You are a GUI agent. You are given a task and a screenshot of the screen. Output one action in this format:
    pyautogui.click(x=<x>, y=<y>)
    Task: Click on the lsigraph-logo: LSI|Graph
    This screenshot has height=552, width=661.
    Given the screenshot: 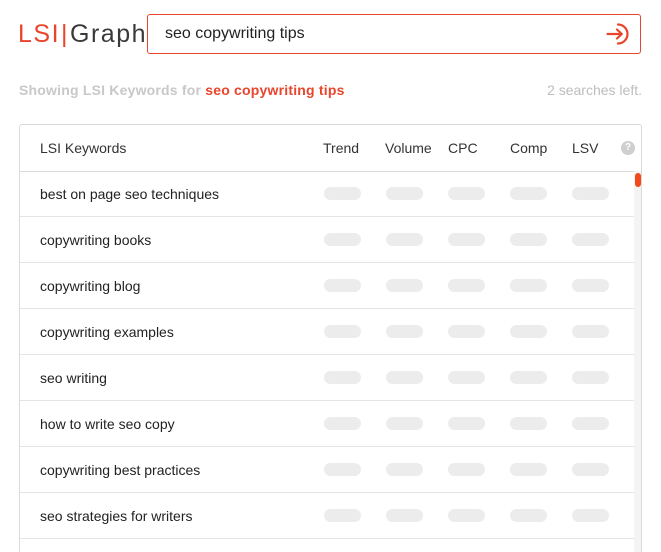 What is the action you would take?
    pyautogui.click(x=82, y=34)
    